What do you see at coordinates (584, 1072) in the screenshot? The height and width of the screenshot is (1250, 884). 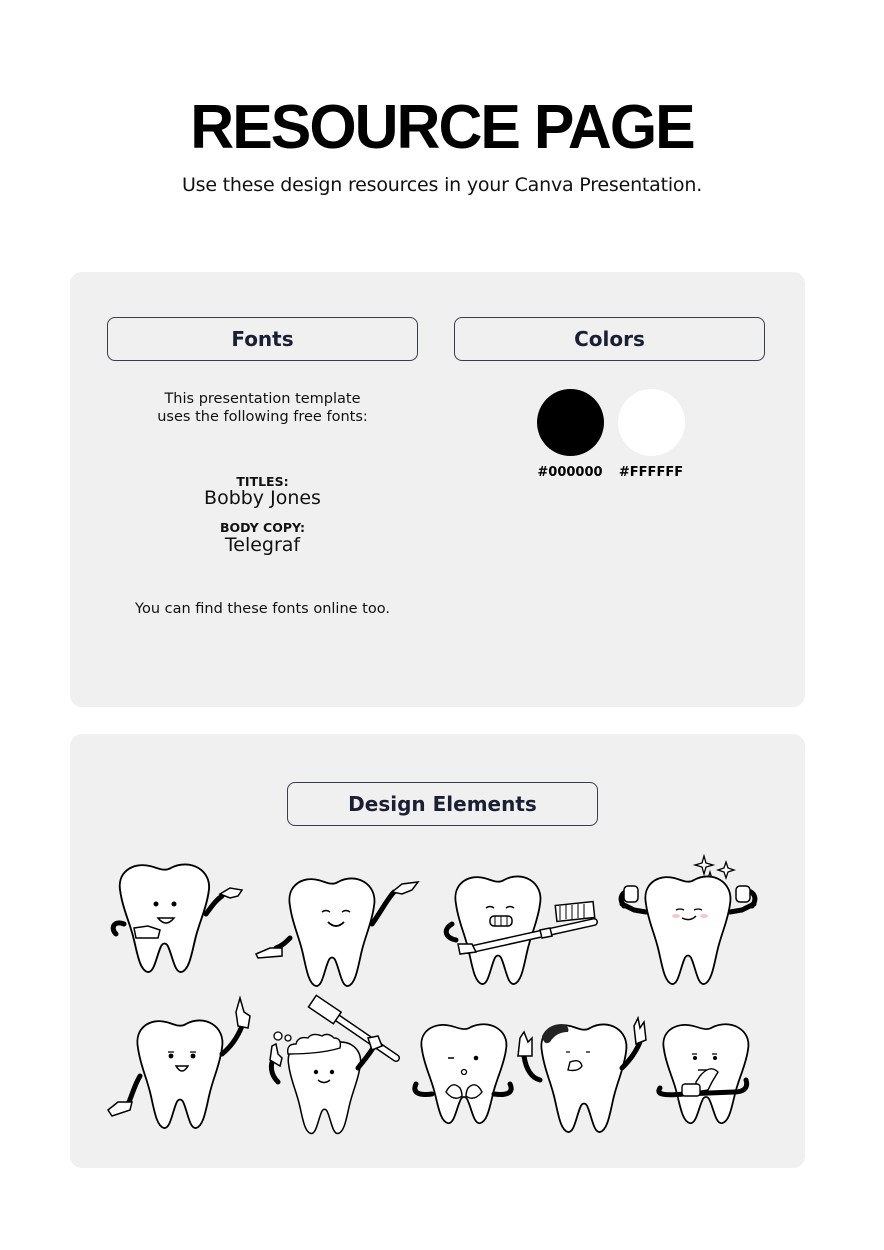 I see `tooth-with-cavity-waving-icon` at bounding box center [584, 1072].